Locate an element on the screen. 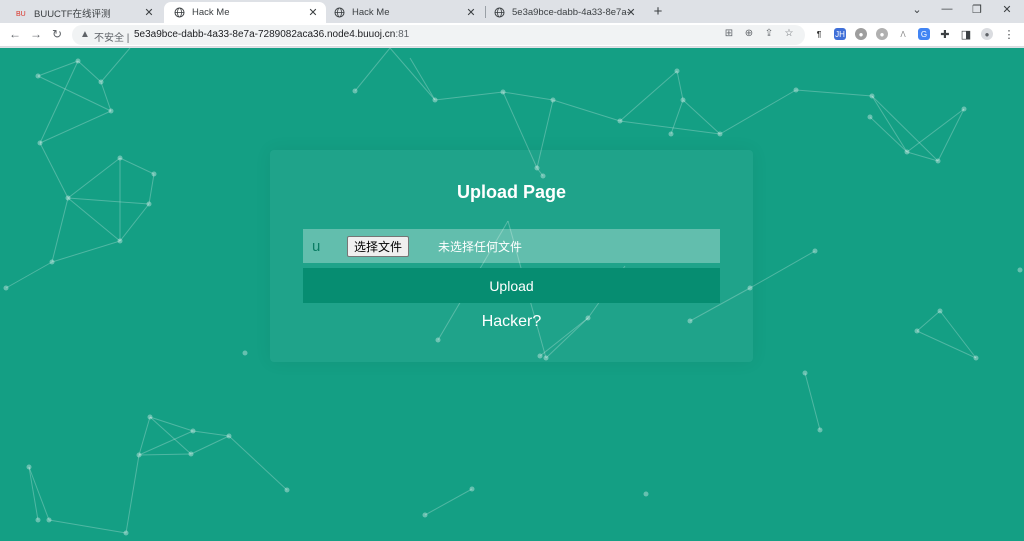 This screenshot has width=1024, height=541. paragraph-extension-icon: ¶ is located at coordinates (819, 34).